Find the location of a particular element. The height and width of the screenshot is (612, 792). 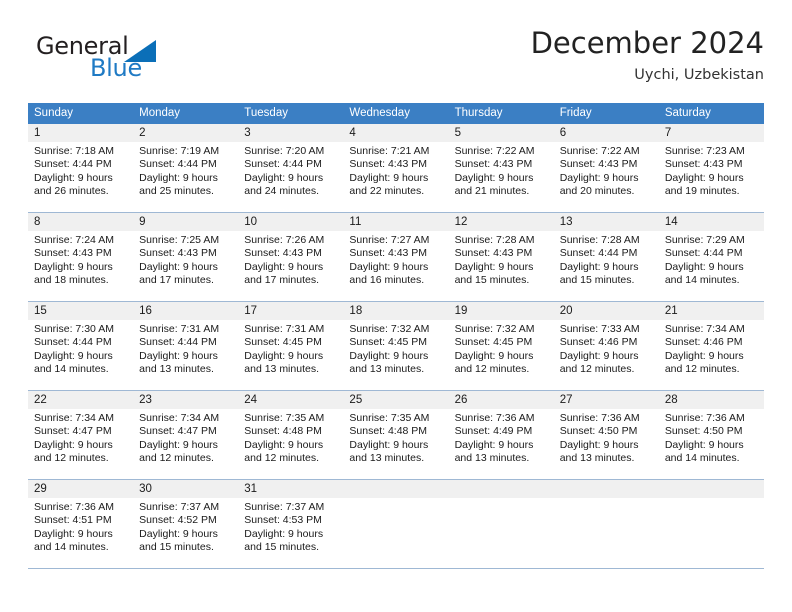

day-number: 9 is located at coordinates (185, 222).